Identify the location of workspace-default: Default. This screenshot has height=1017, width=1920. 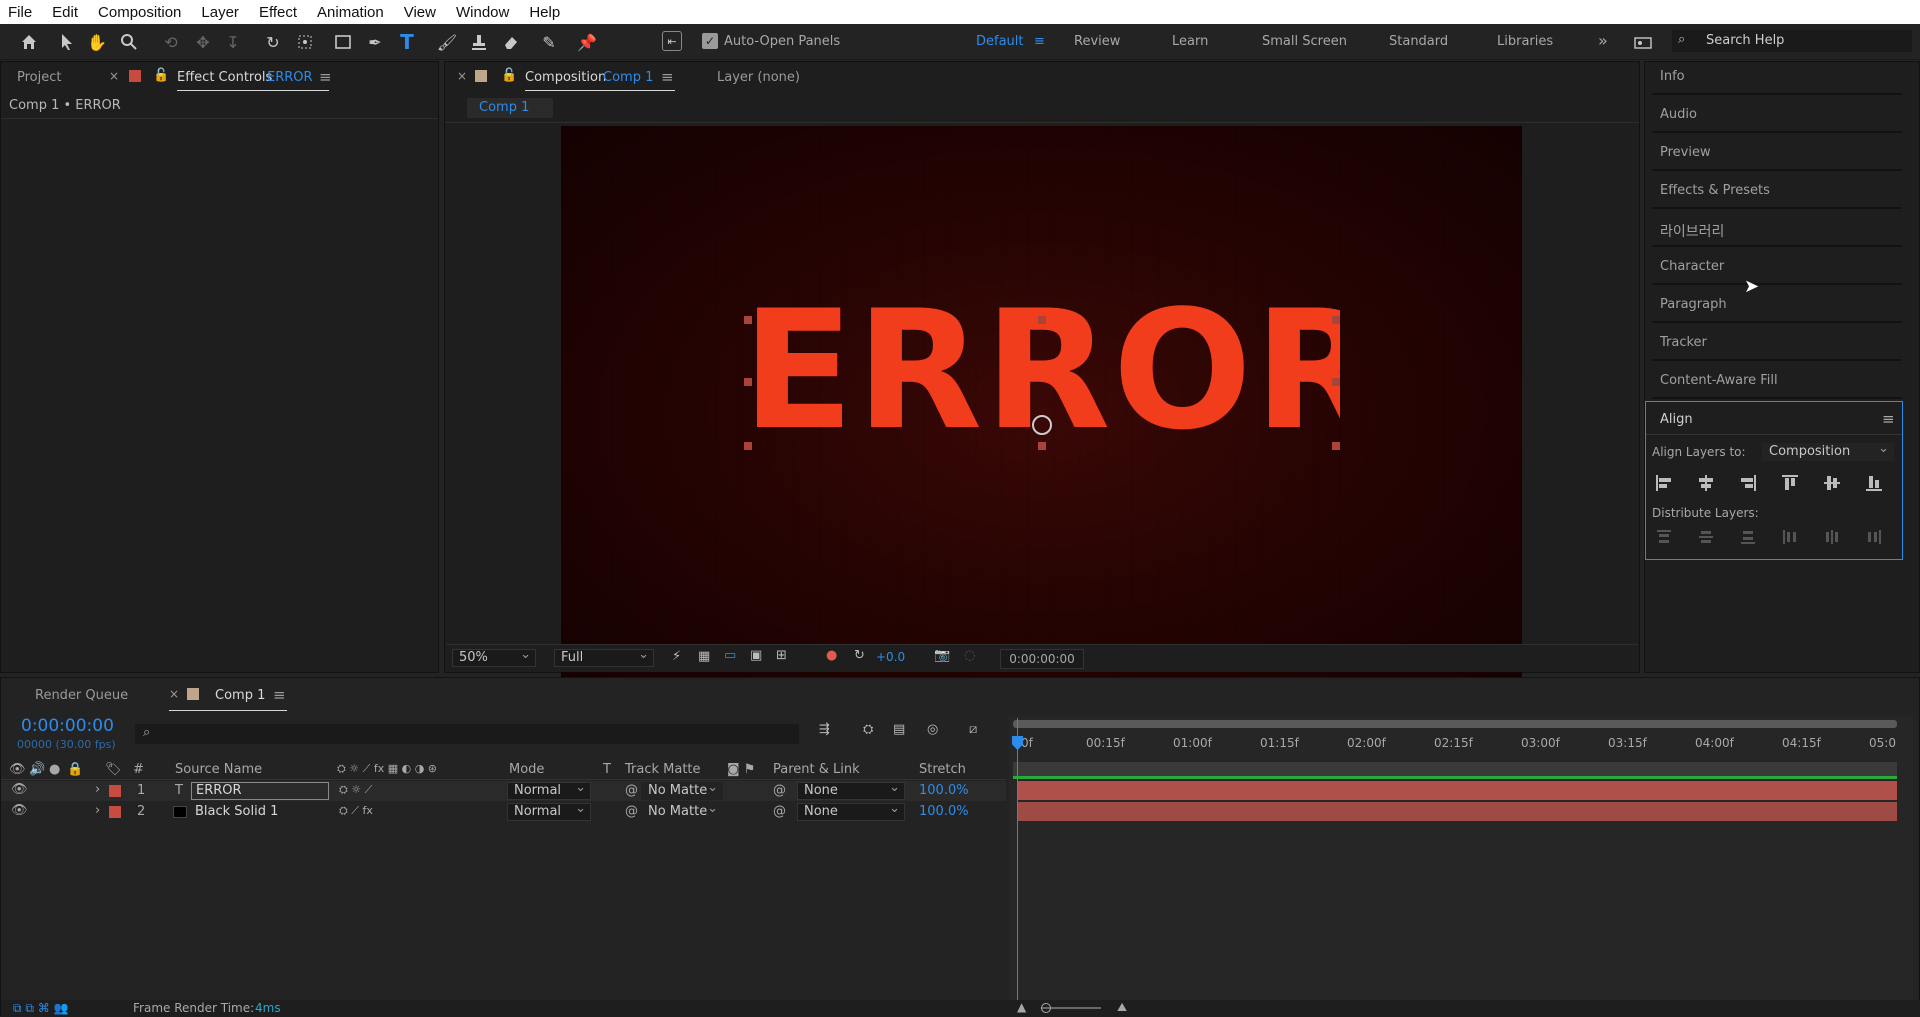
(1000, 41).